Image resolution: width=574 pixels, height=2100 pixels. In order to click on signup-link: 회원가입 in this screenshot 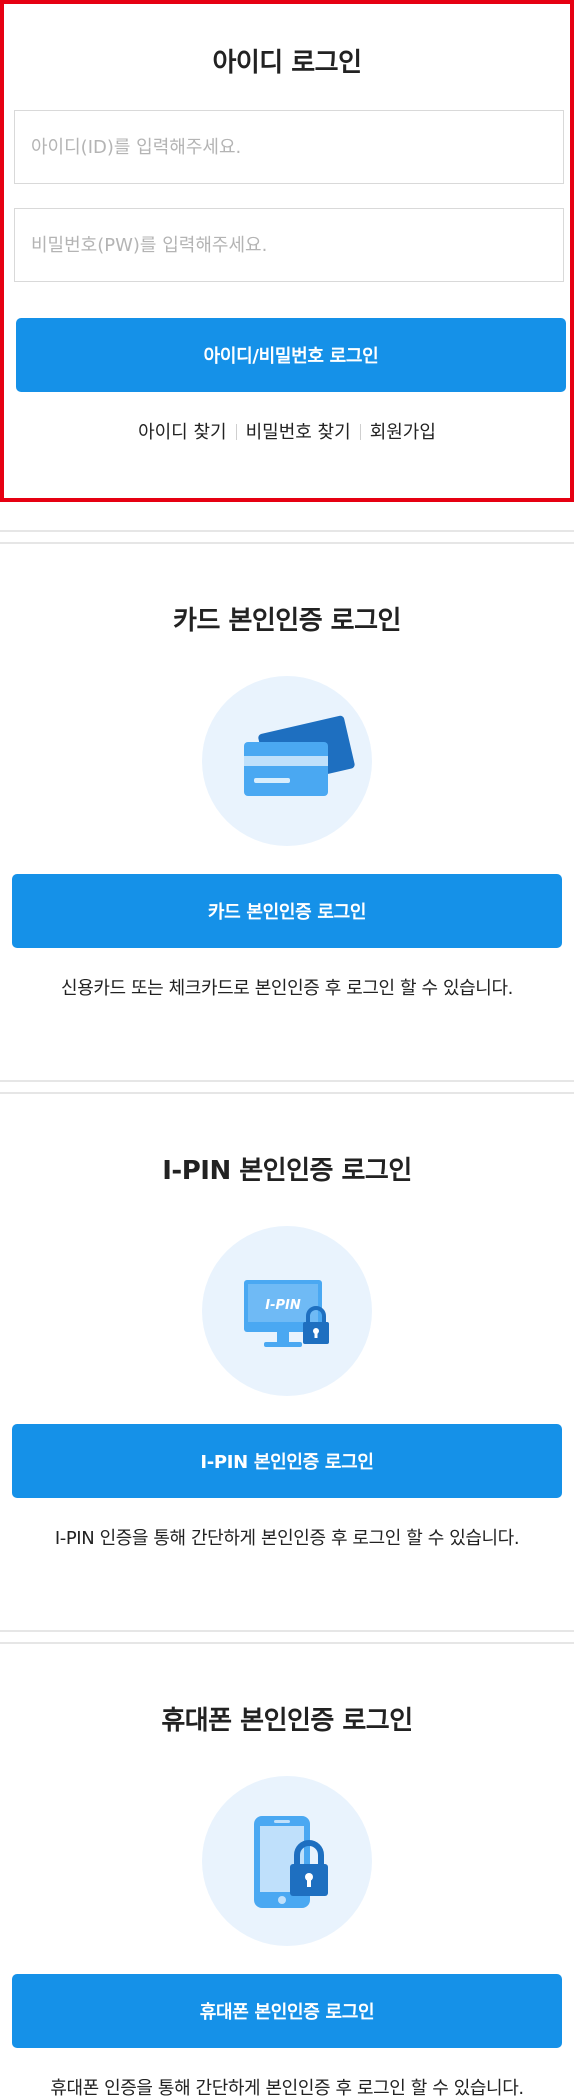, I will do `click(403, 432)`.